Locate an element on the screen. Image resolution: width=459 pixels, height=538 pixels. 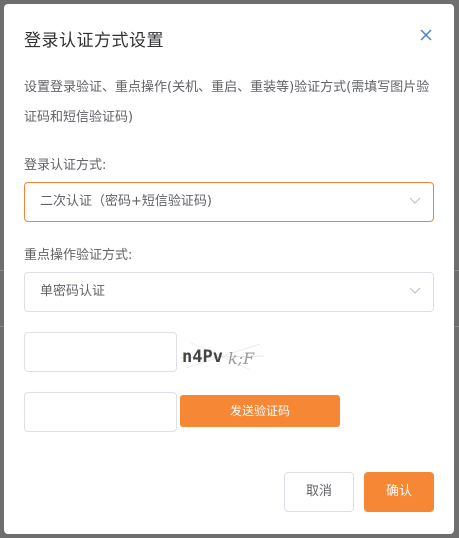
captcha-input is located at coordinates (100, 352).